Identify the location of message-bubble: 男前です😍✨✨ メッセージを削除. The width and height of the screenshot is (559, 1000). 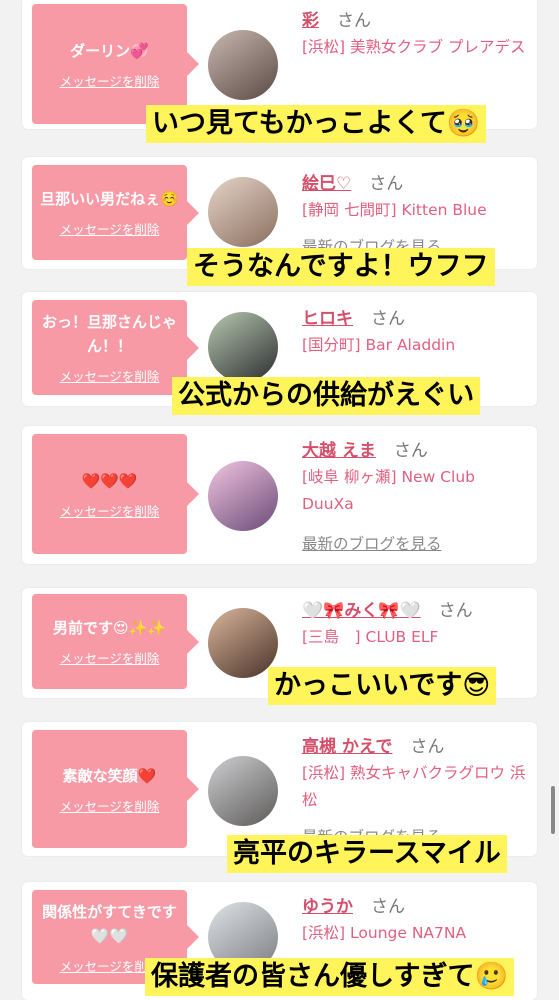
(115, 641).